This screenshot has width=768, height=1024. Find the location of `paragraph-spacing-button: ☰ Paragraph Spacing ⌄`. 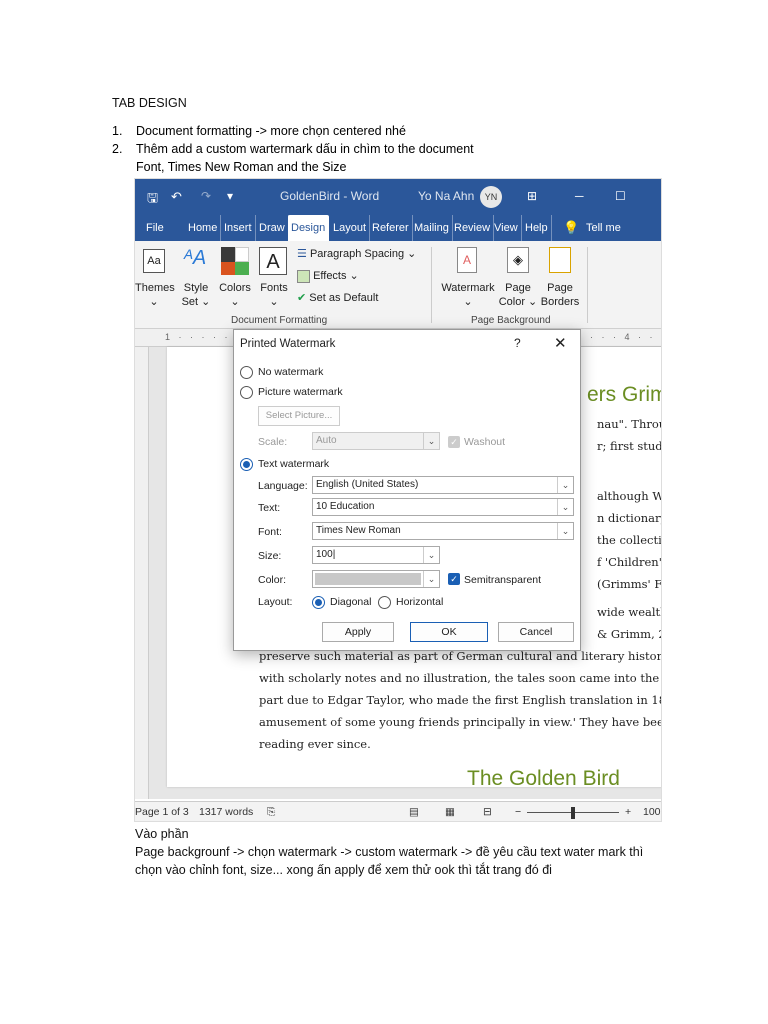

paragraph-spacing-button: ☰ Paragraph Spacing ⌄ is located at coordinates (356, 253).